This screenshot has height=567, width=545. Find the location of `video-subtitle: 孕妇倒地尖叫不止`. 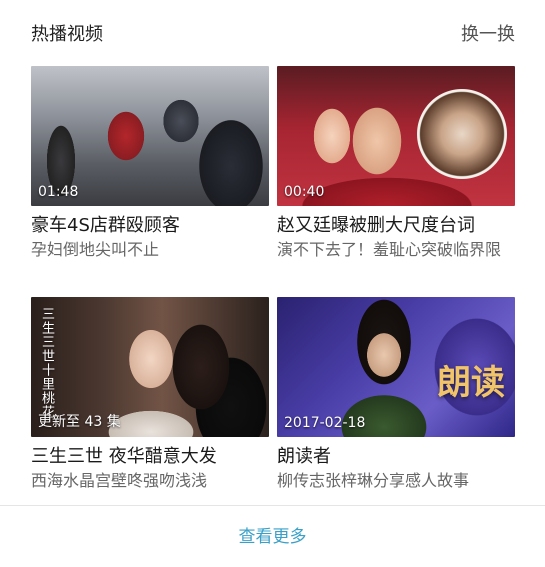

video-subtitle: 孕妇倒地尖叫不止 is located at coordinates (95, 249).